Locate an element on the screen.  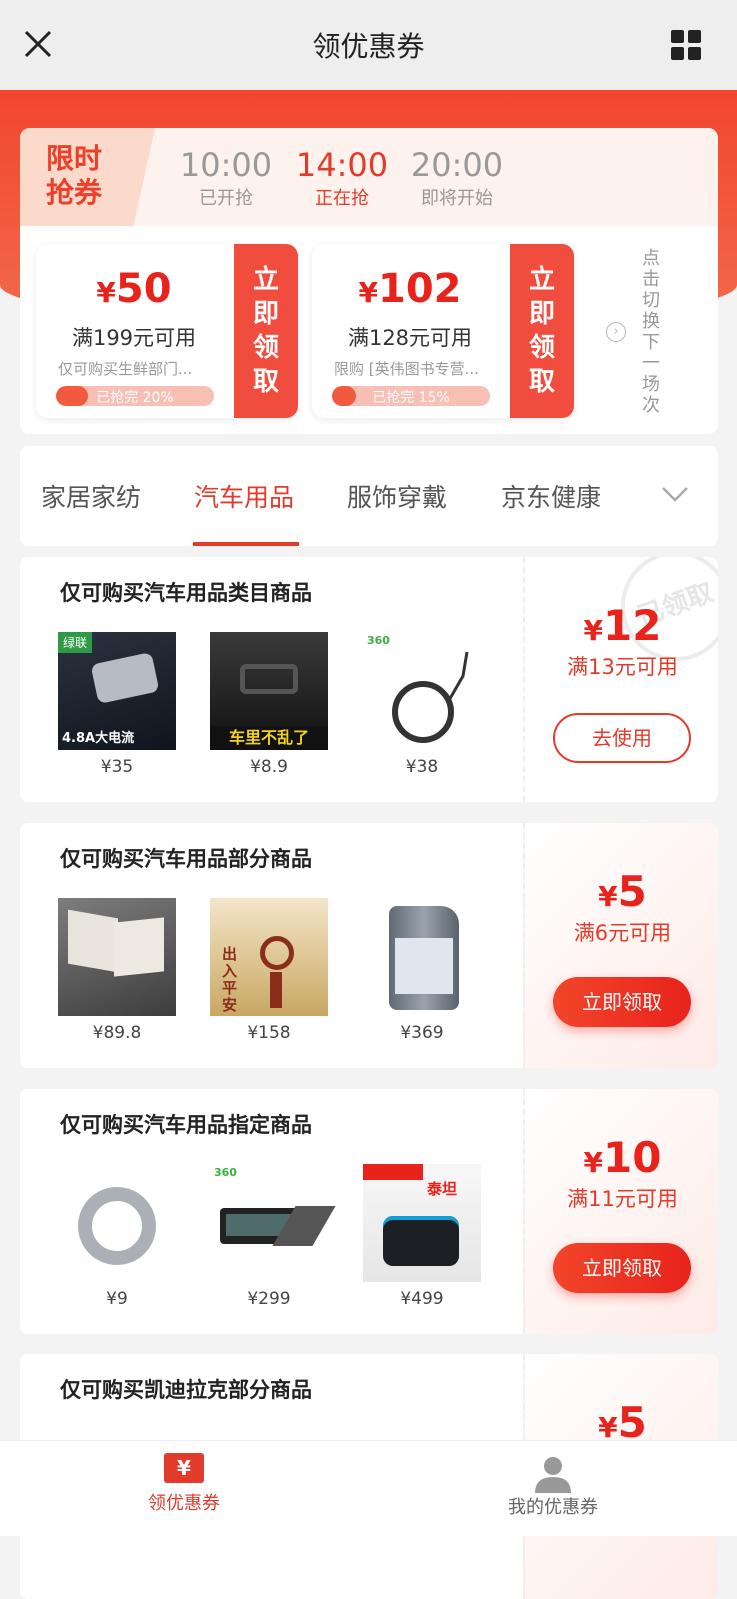
next-session-switch: › 点击切换下一场次 is located at coordinates (634, 333).